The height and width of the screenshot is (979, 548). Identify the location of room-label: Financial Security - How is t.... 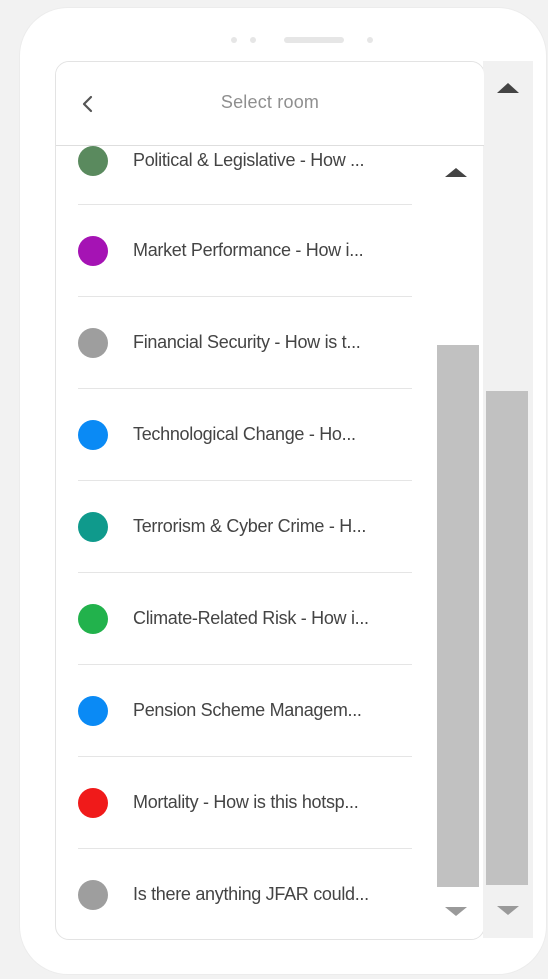
(247, 342).